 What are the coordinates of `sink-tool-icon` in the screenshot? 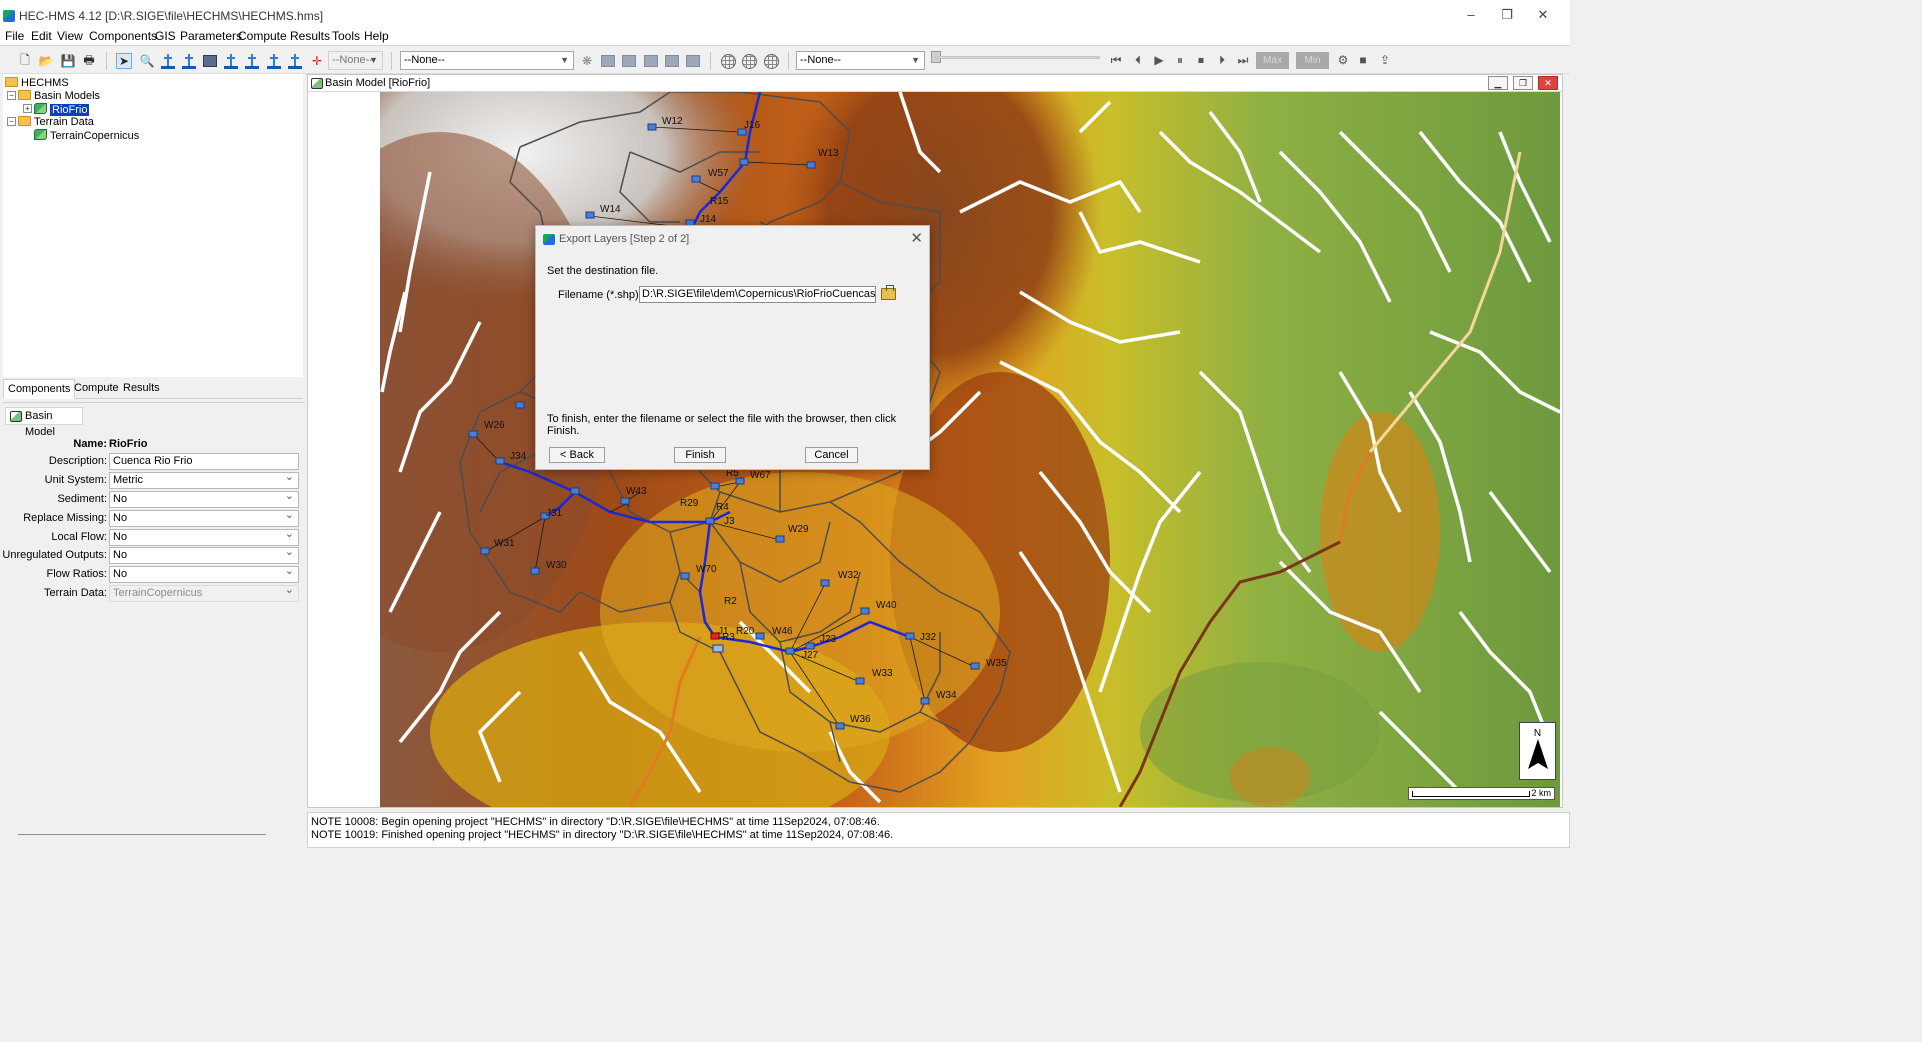 It's located at (295, 61).